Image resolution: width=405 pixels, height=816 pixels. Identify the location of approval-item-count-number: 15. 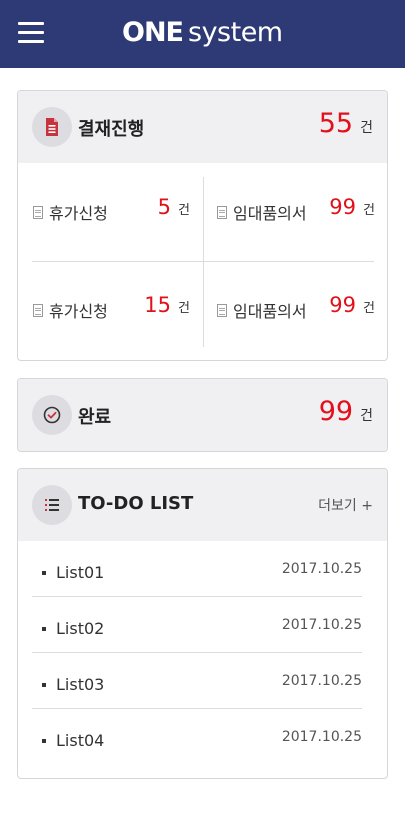
(158, 305).